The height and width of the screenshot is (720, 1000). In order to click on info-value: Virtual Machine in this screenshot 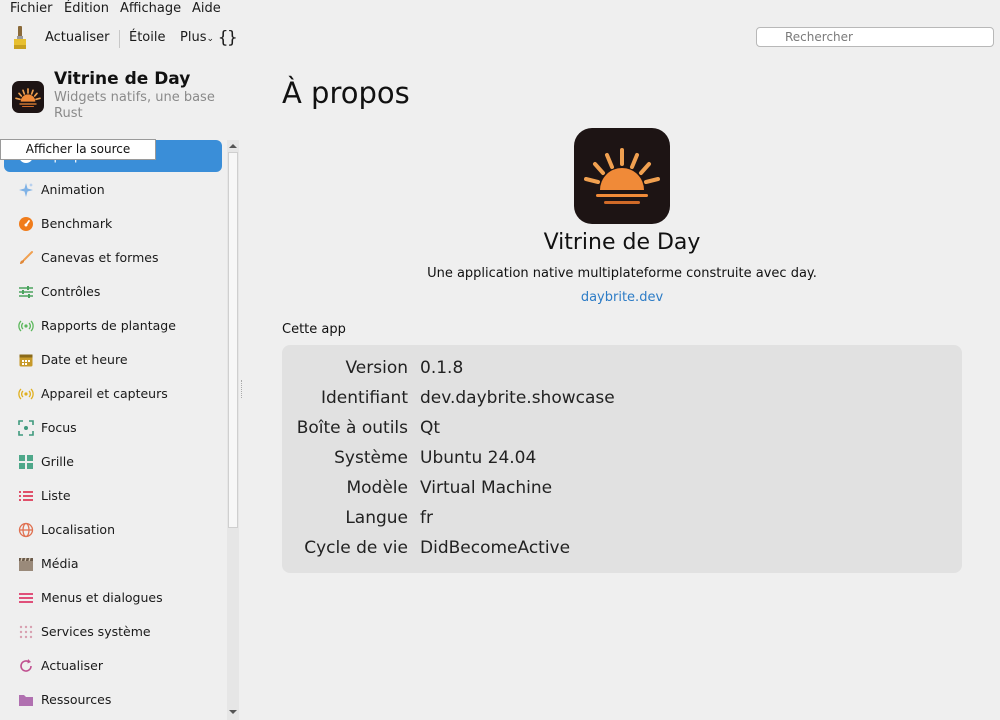, I will do `click(486, 488)`.